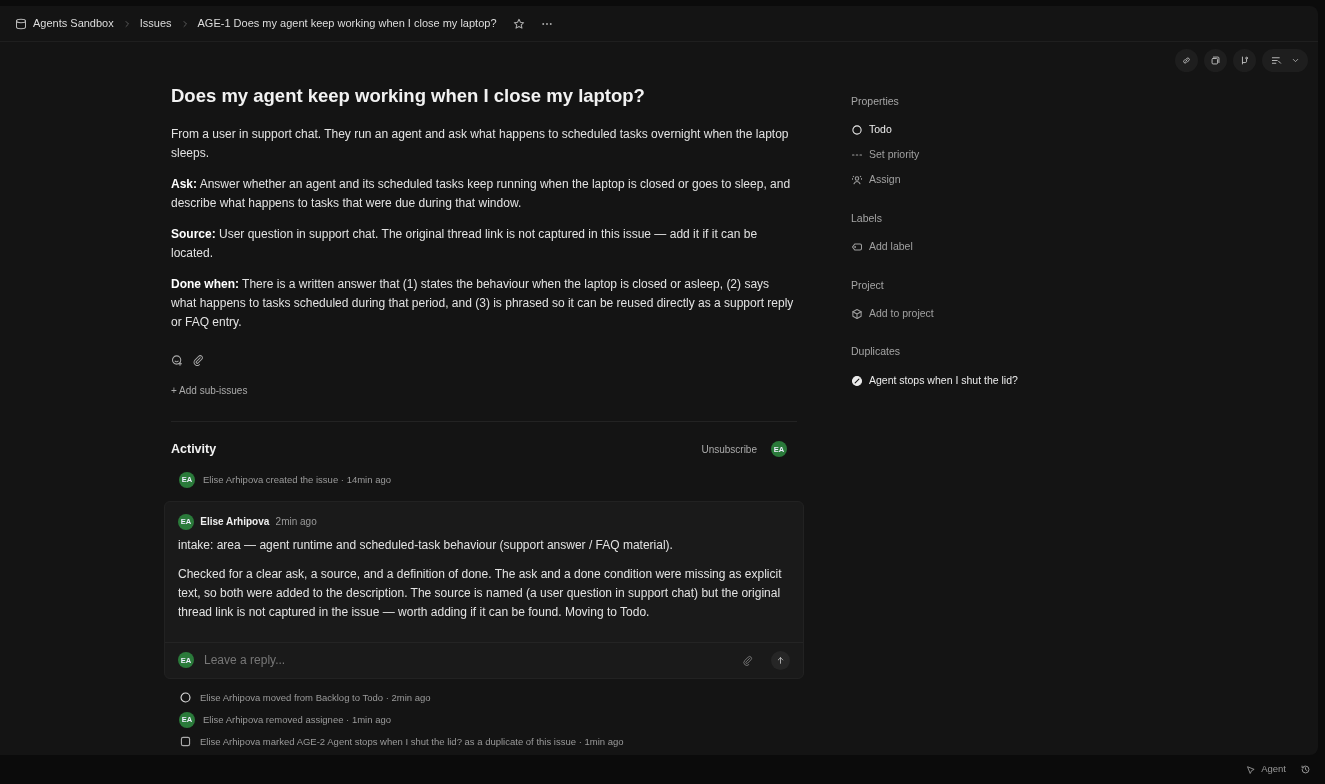 This screenshot has width=1325, height=784. I want to click on cursor-icon, so click(1251, 769).